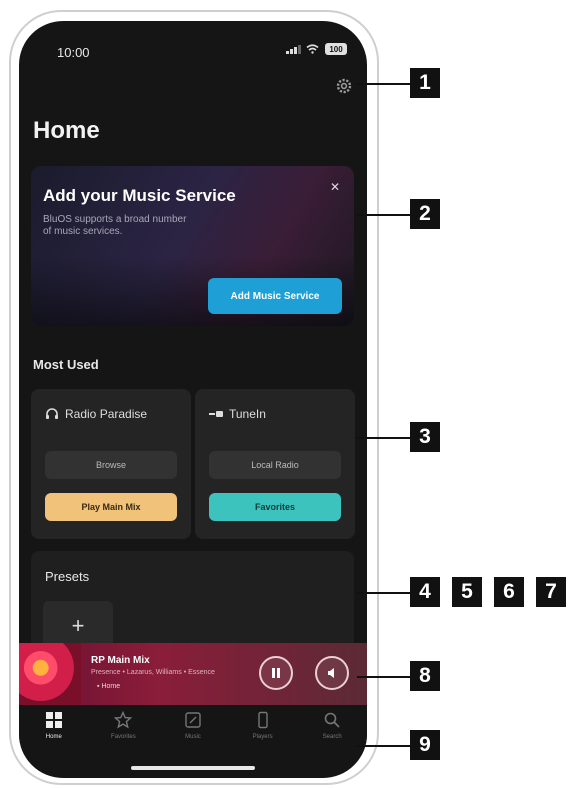 The width and height of the screenshot is (574, 788). I want to click on tab-music: Music, so click(193, 730).